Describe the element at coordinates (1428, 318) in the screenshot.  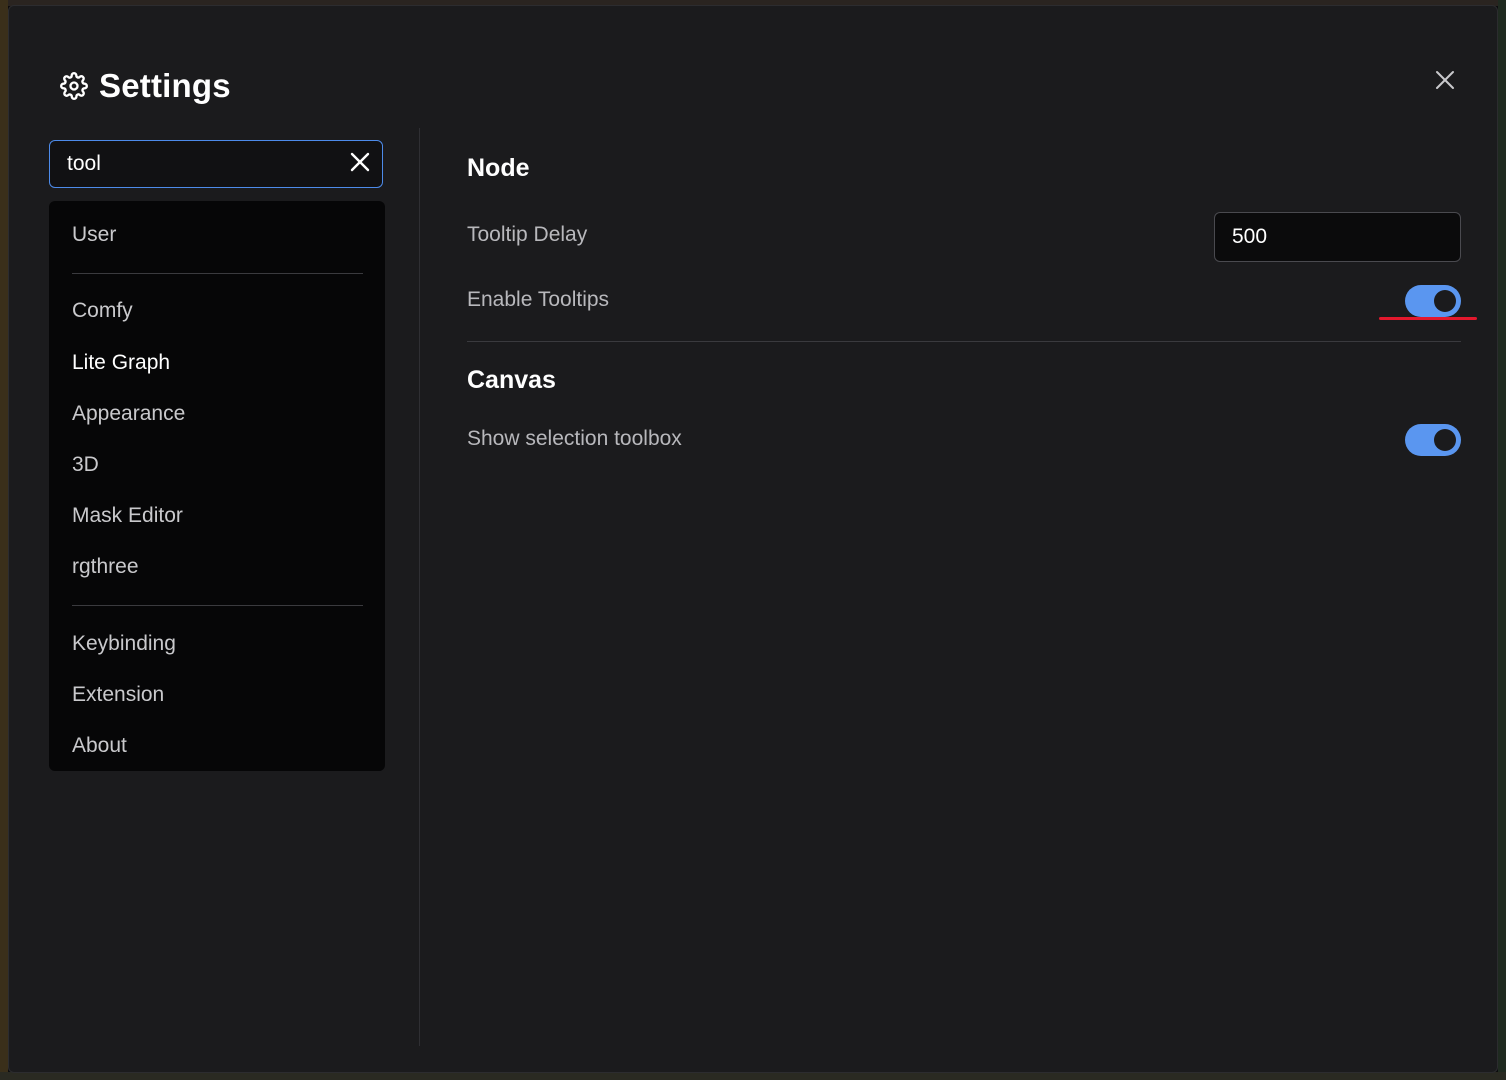
I see `highlight-underline` at that location.